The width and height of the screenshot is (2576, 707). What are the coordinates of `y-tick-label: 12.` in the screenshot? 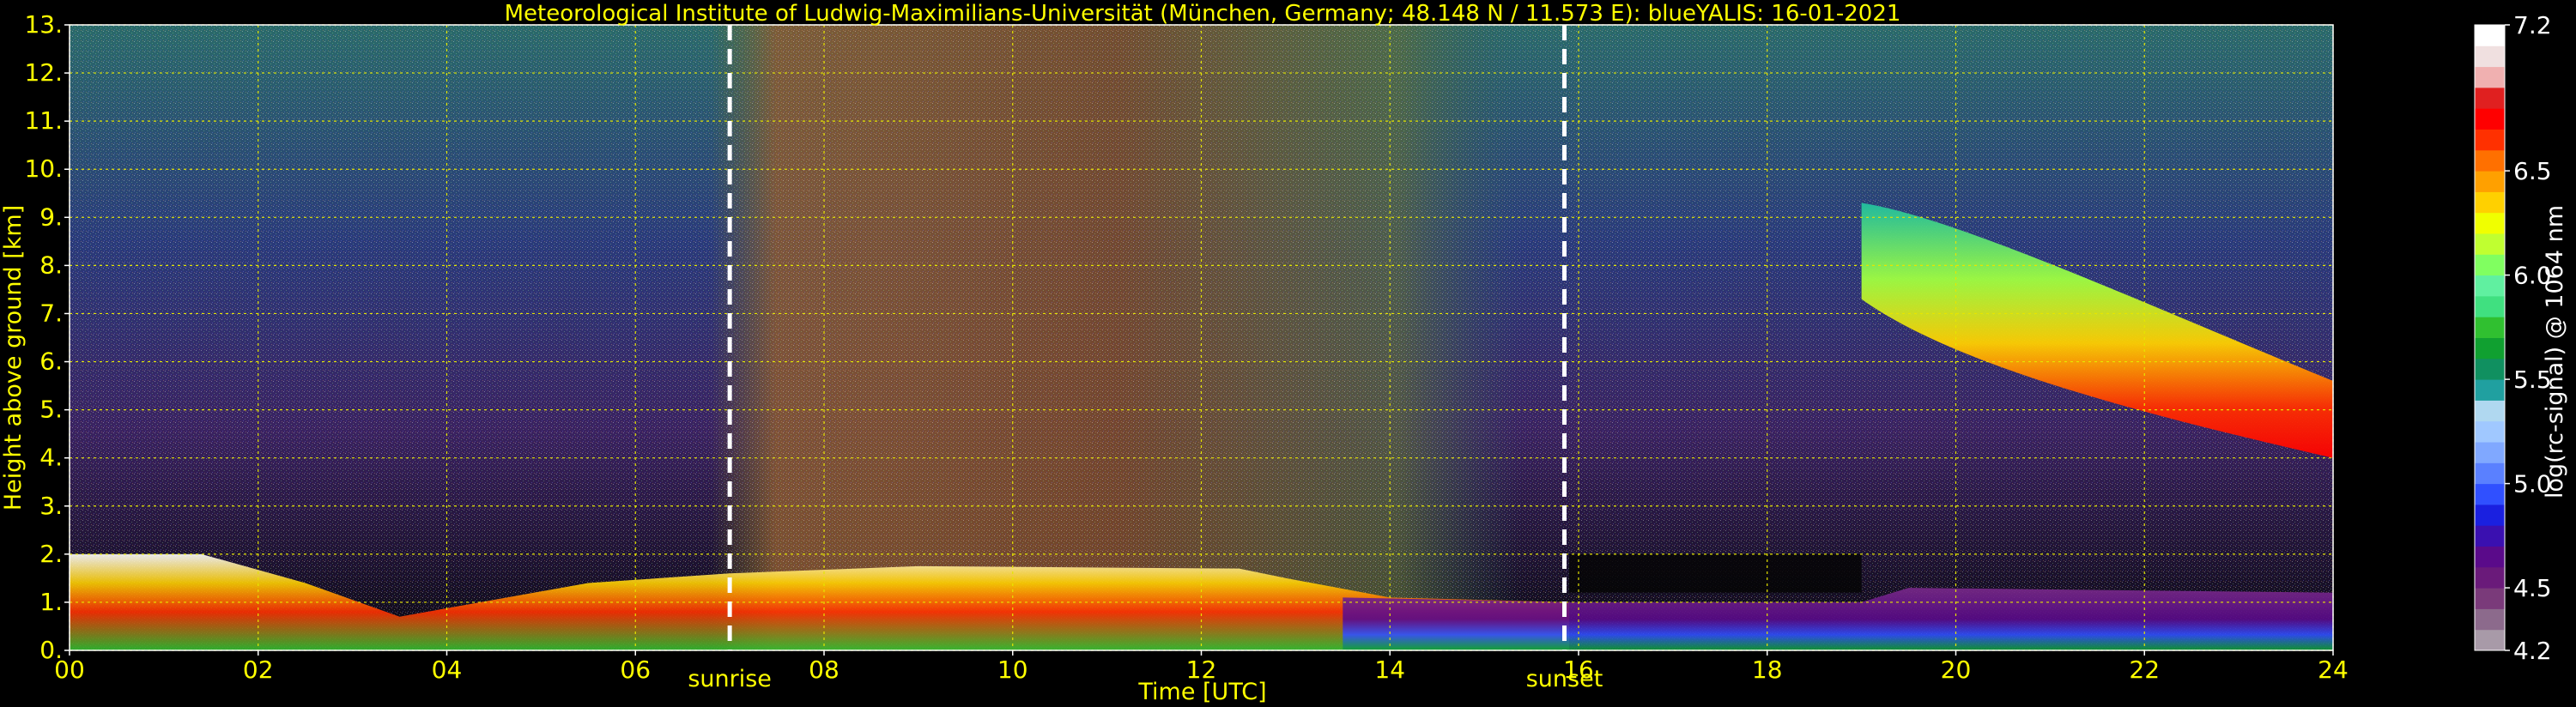 It's located at (43, 72).